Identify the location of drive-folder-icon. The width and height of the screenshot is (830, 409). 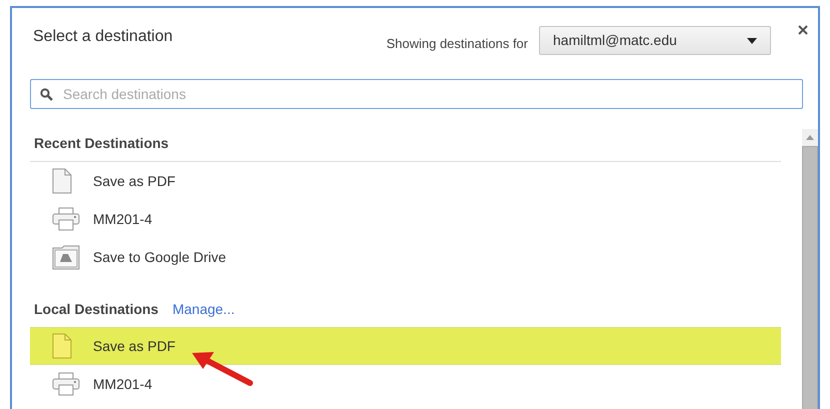
(66, 257).